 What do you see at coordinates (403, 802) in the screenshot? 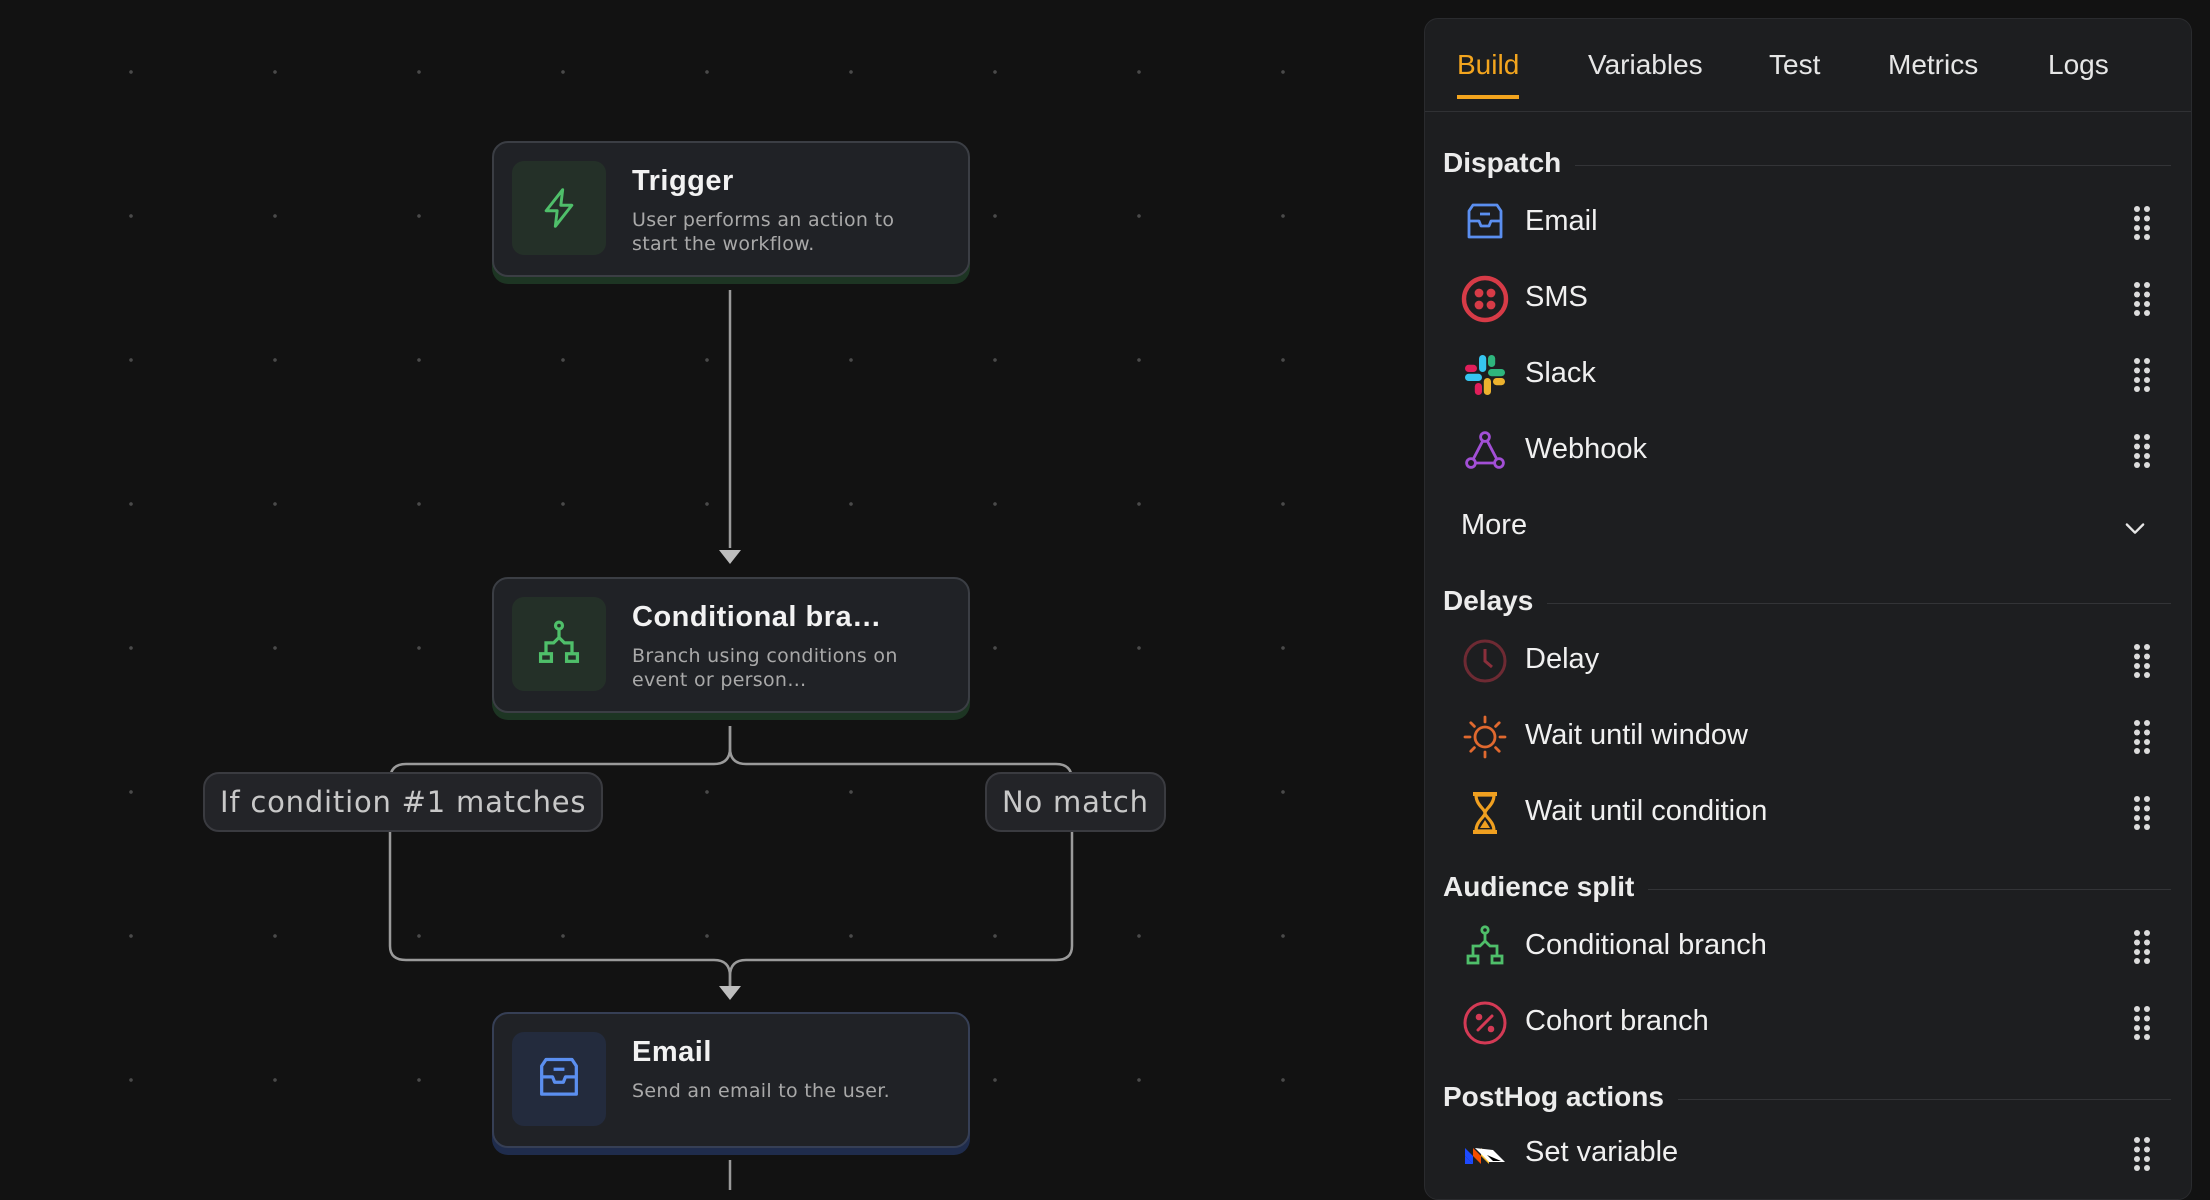
I see `edge-label-match: If condition #1 matches` at bounding box center [403, 802].